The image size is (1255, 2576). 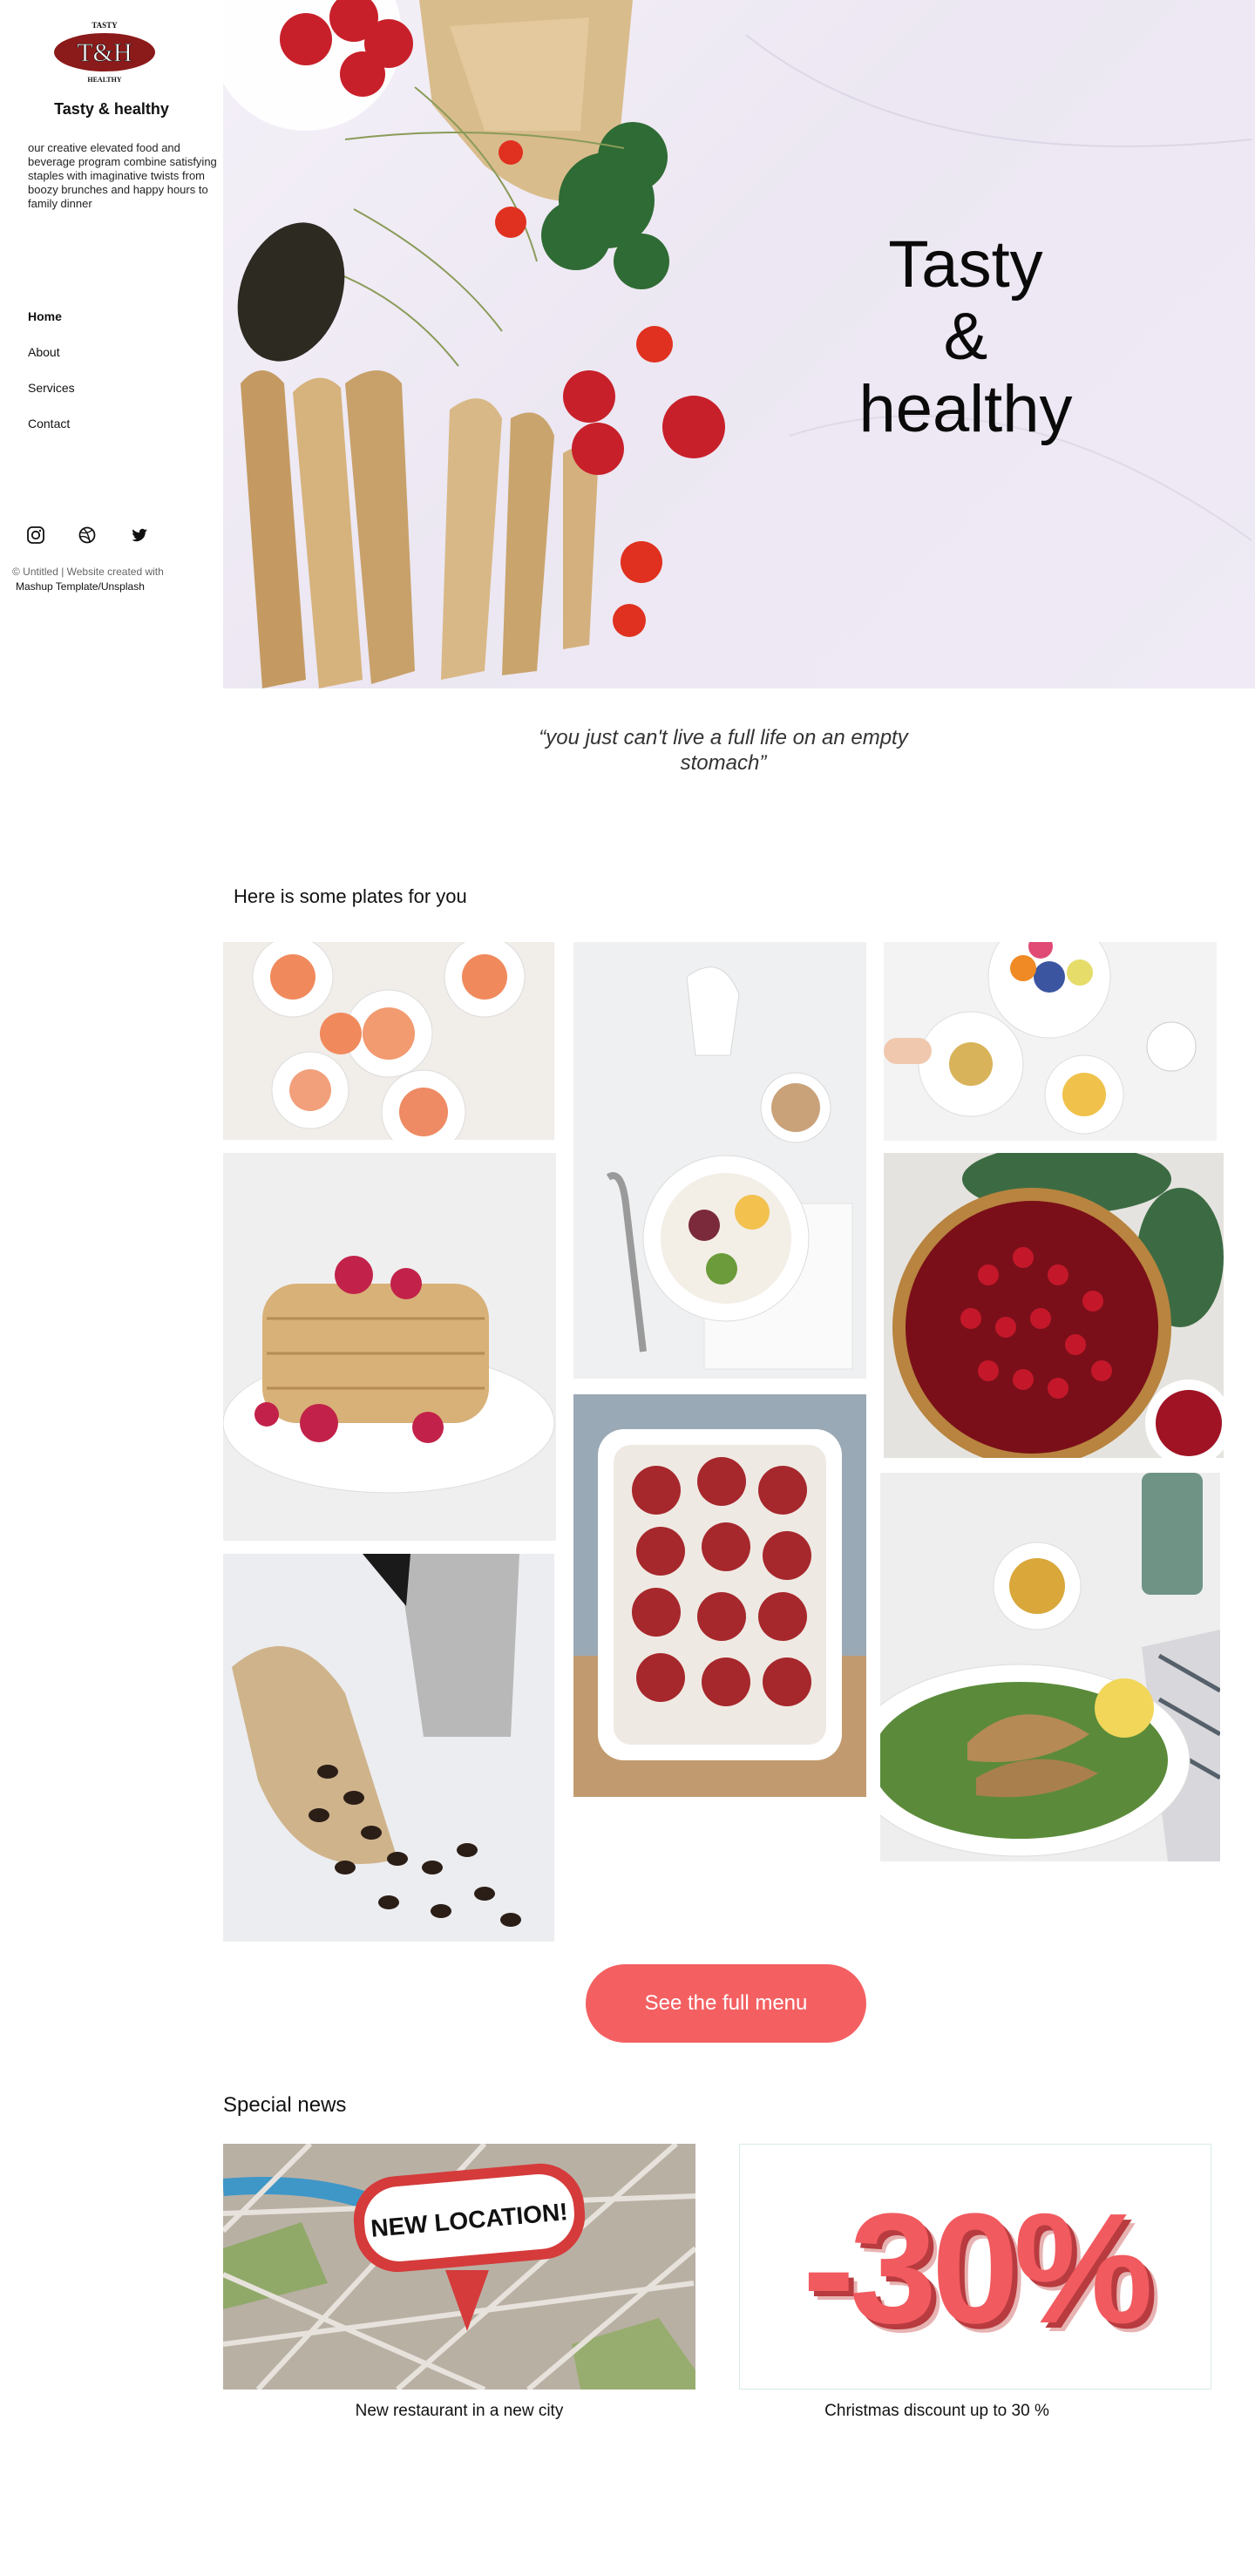 I want to click on brand-name: Tasty & healthy, so click(x=112, y=109).